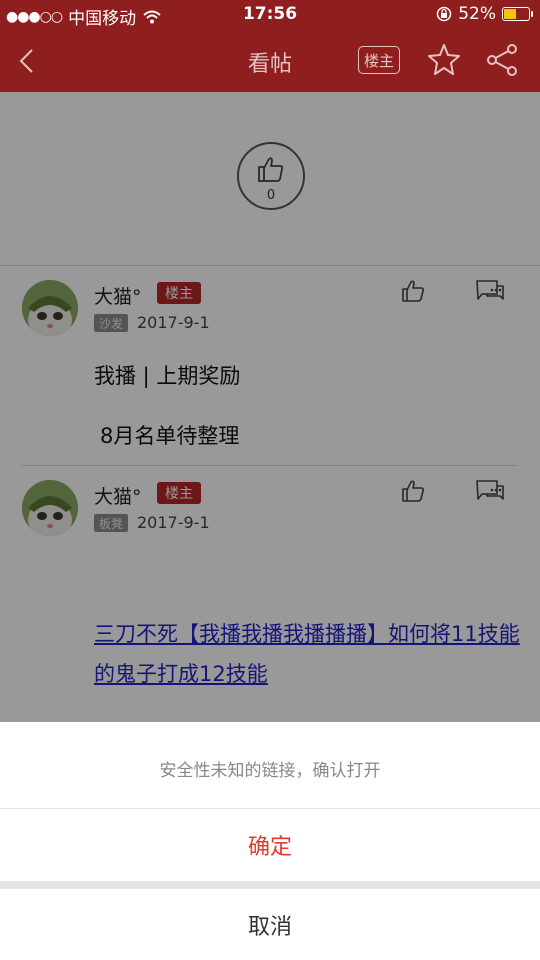  What do you see at coordinates (517, 14) in the screenshot?
I see `battery-icon` at bounding box center [517, 14].